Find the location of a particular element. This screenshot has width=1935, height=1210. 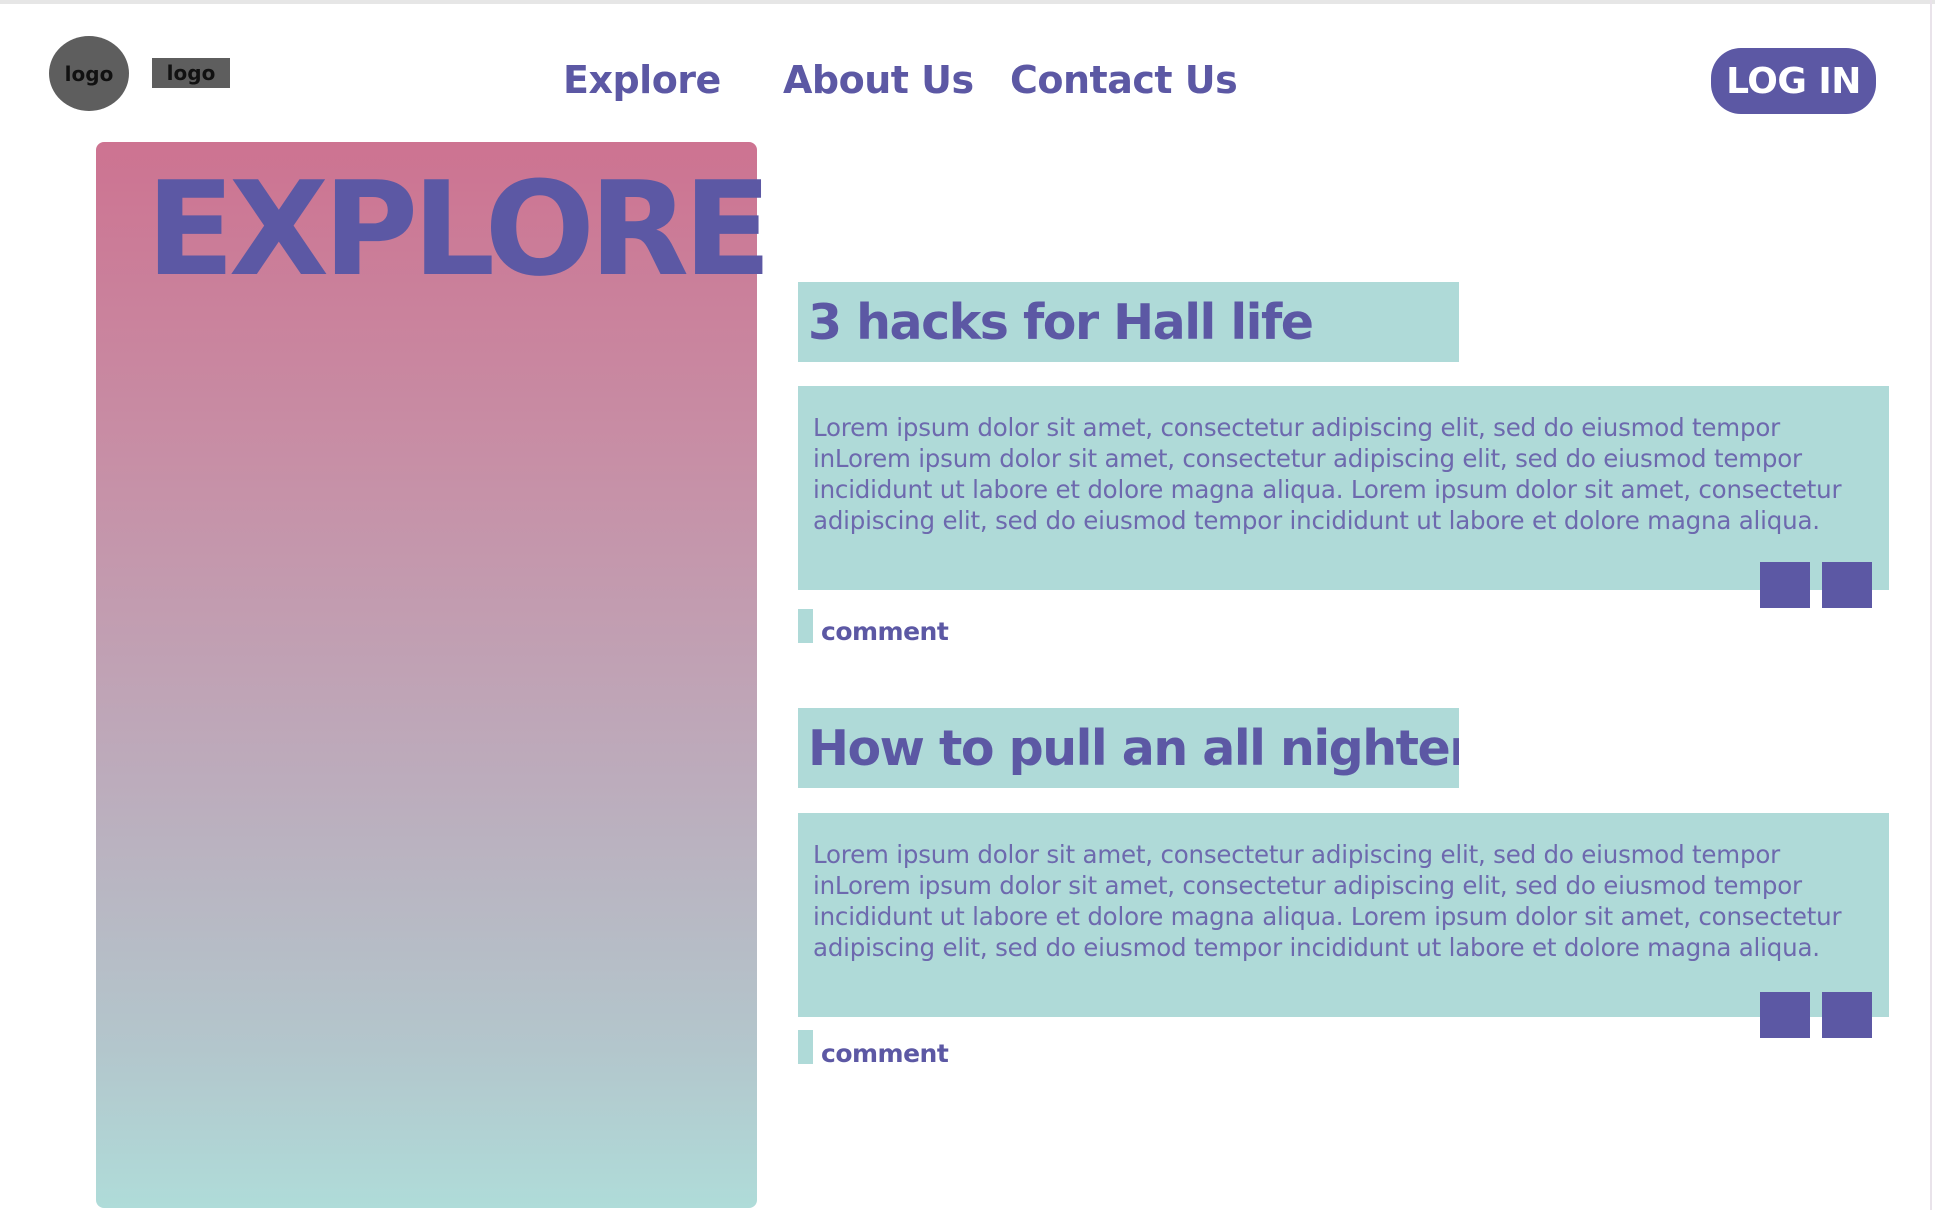

nav-explore-link: Explore is located at coordinates (642, 80).